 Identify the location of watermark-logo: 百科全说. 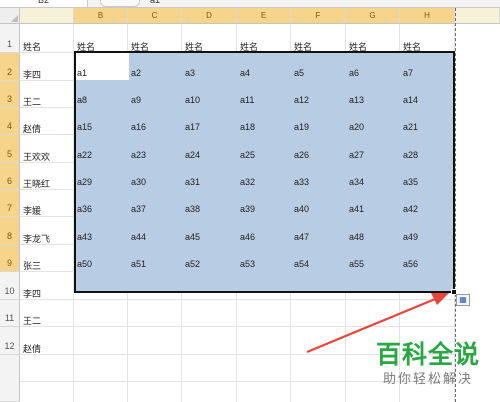
(427, 355).